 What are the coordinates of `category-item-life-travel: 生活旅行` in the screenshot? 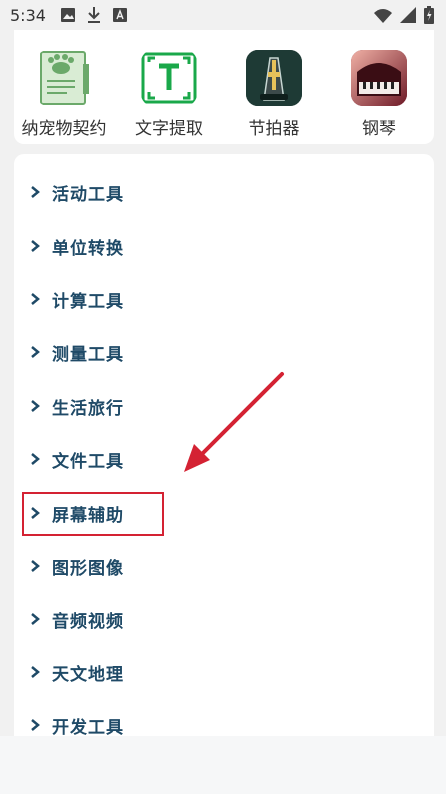 It's located at (224, 406).